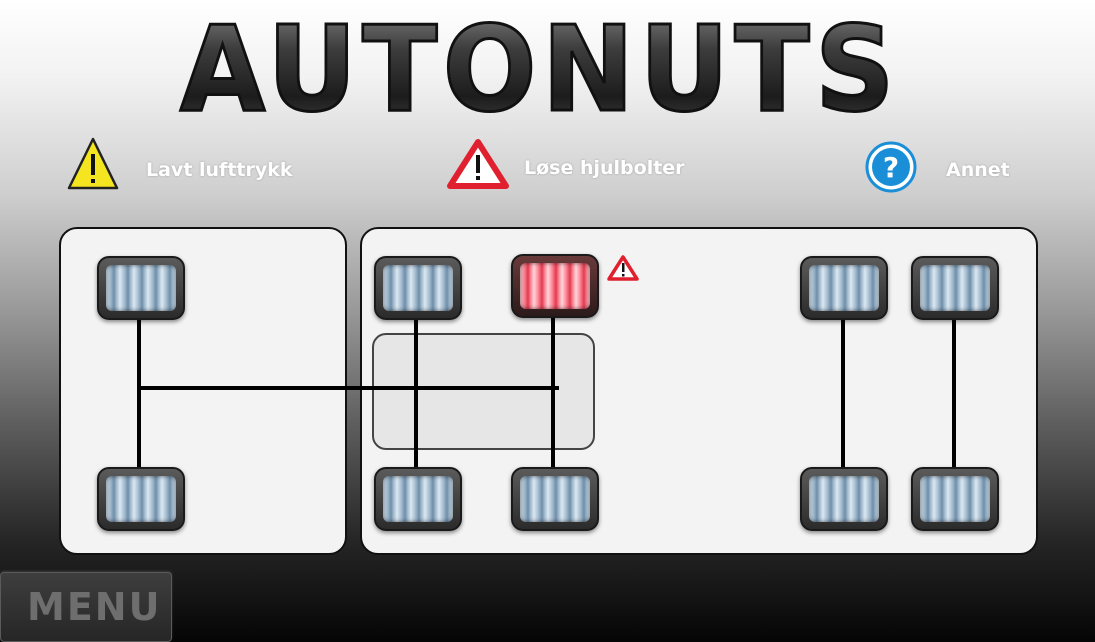  Describe the element at coordinates (623, 268) in the screenshot. I see `loose-bolts-warning-icon` at that location.